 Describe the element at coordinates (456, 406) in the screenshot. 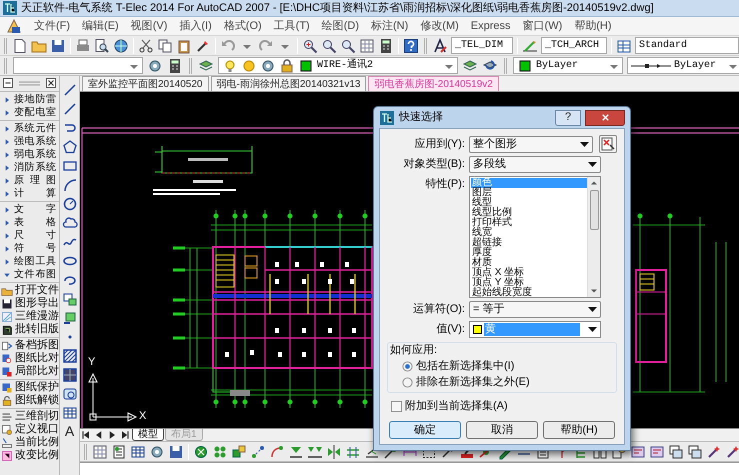

I see `checkbox-label: 附加到当前选择集(A)` at that location.